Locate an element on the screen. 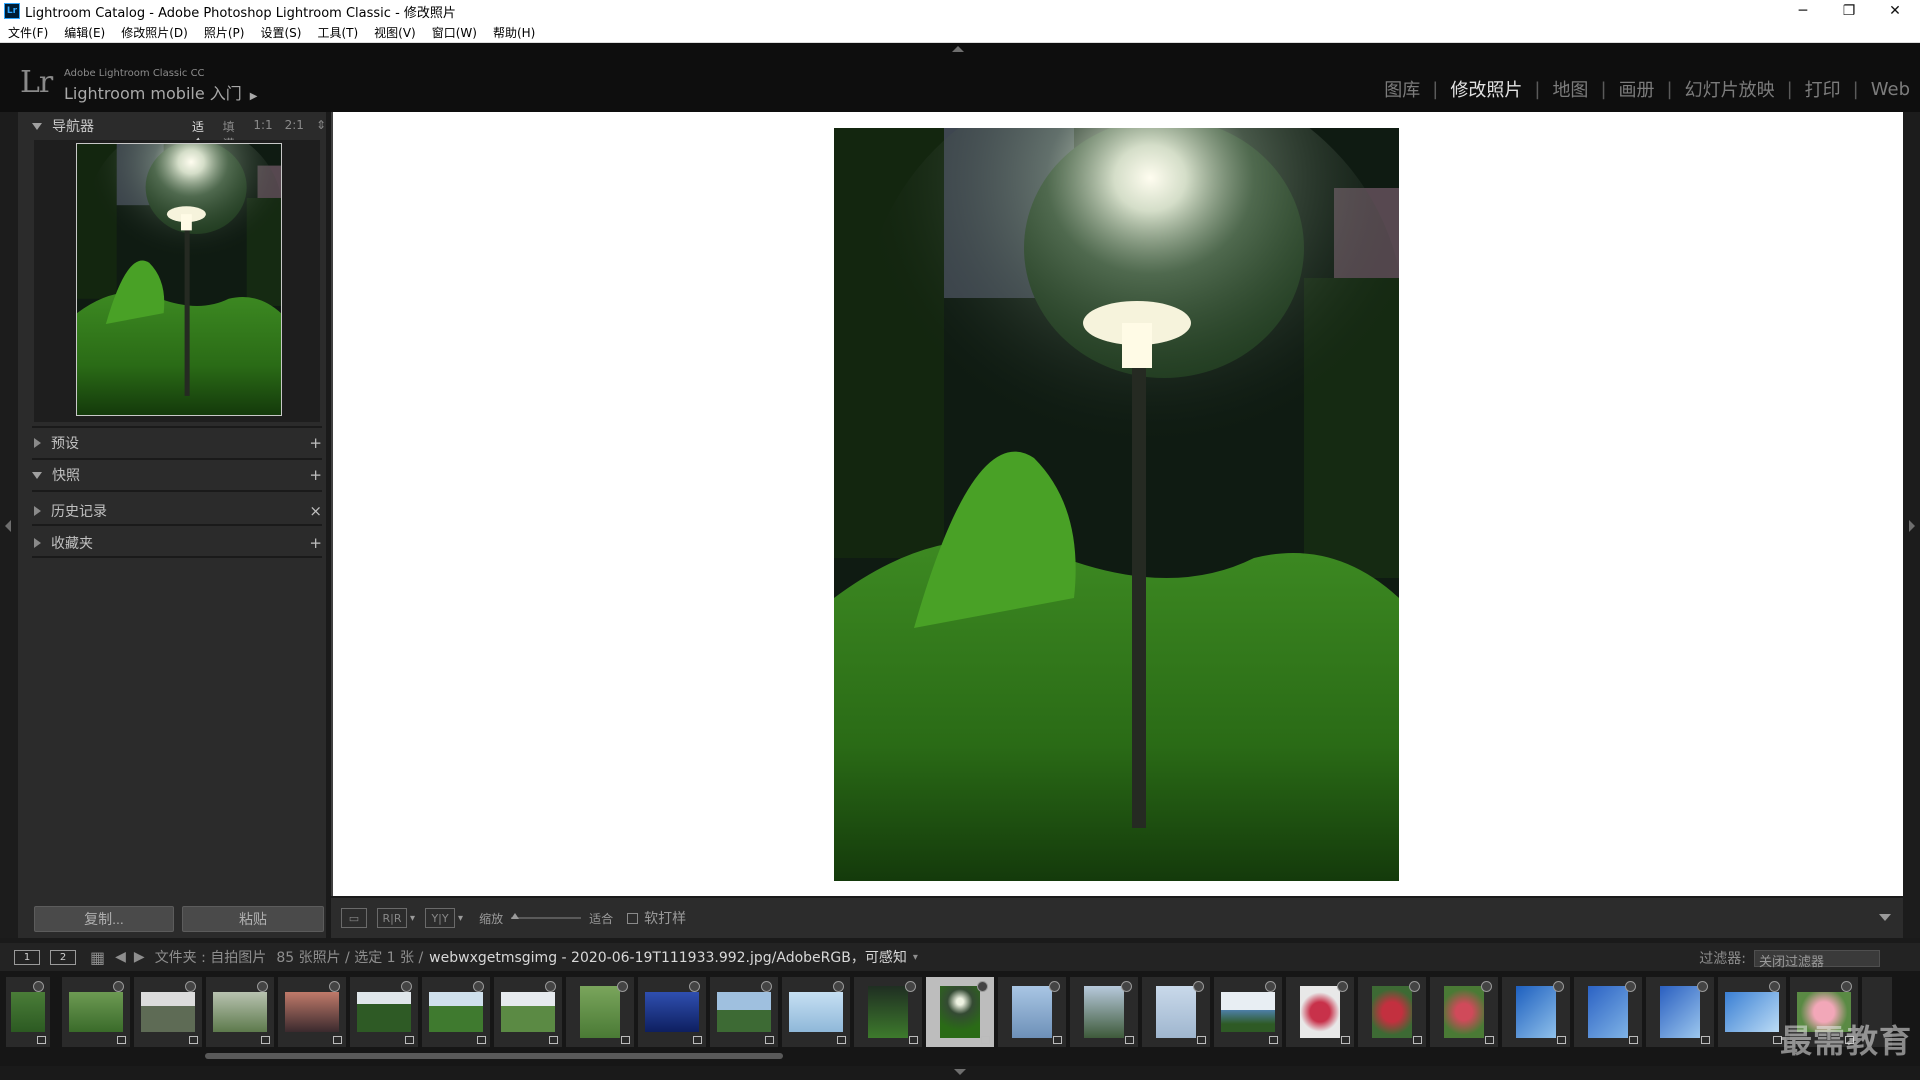 The width and height of the screenshot is (1920, 1080). collapse-left-icon is located at coordinates (8, 526).